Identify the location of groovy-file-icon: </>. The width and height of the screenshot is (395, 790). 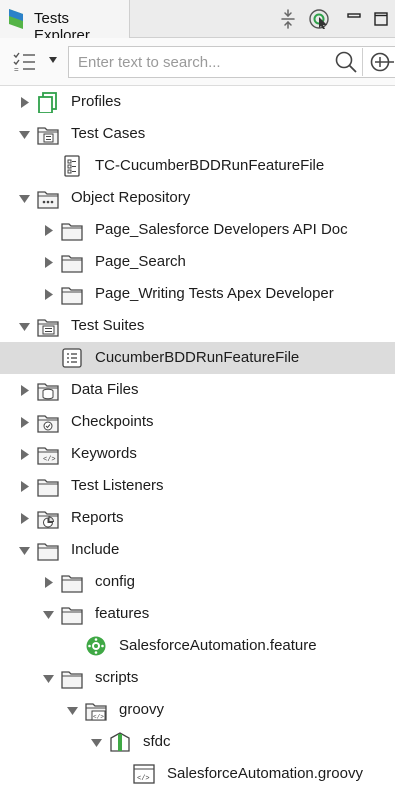
(144, 774).